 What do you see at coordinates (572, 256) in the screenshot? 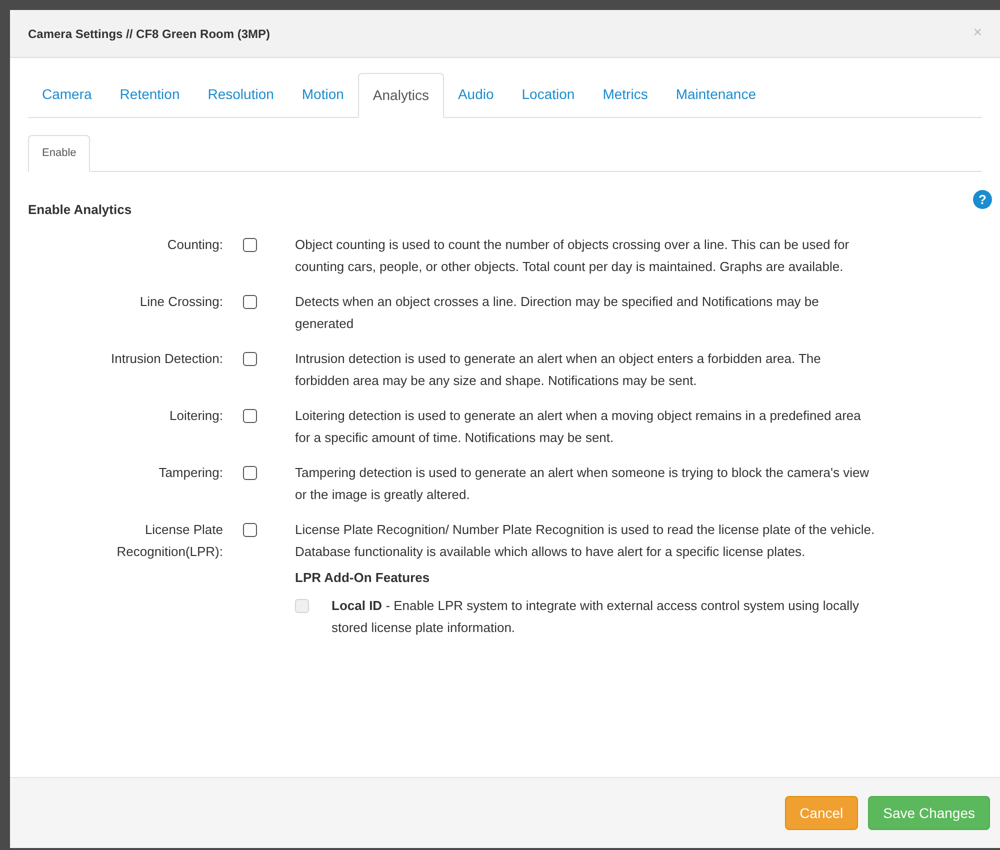
I see `option-description: Object counting is used to count the number of objects crossing over a line. This can be used for counting cars, people, or other objects. Total count per day is maintained. Graphs are available.` at bounding box center [572, 256].